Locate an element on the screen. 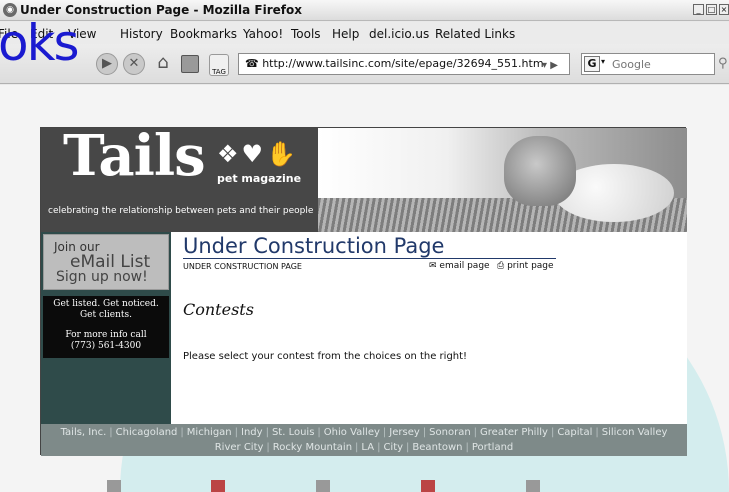  envelope-icon: ✉ is located at coordinates (434, 266).